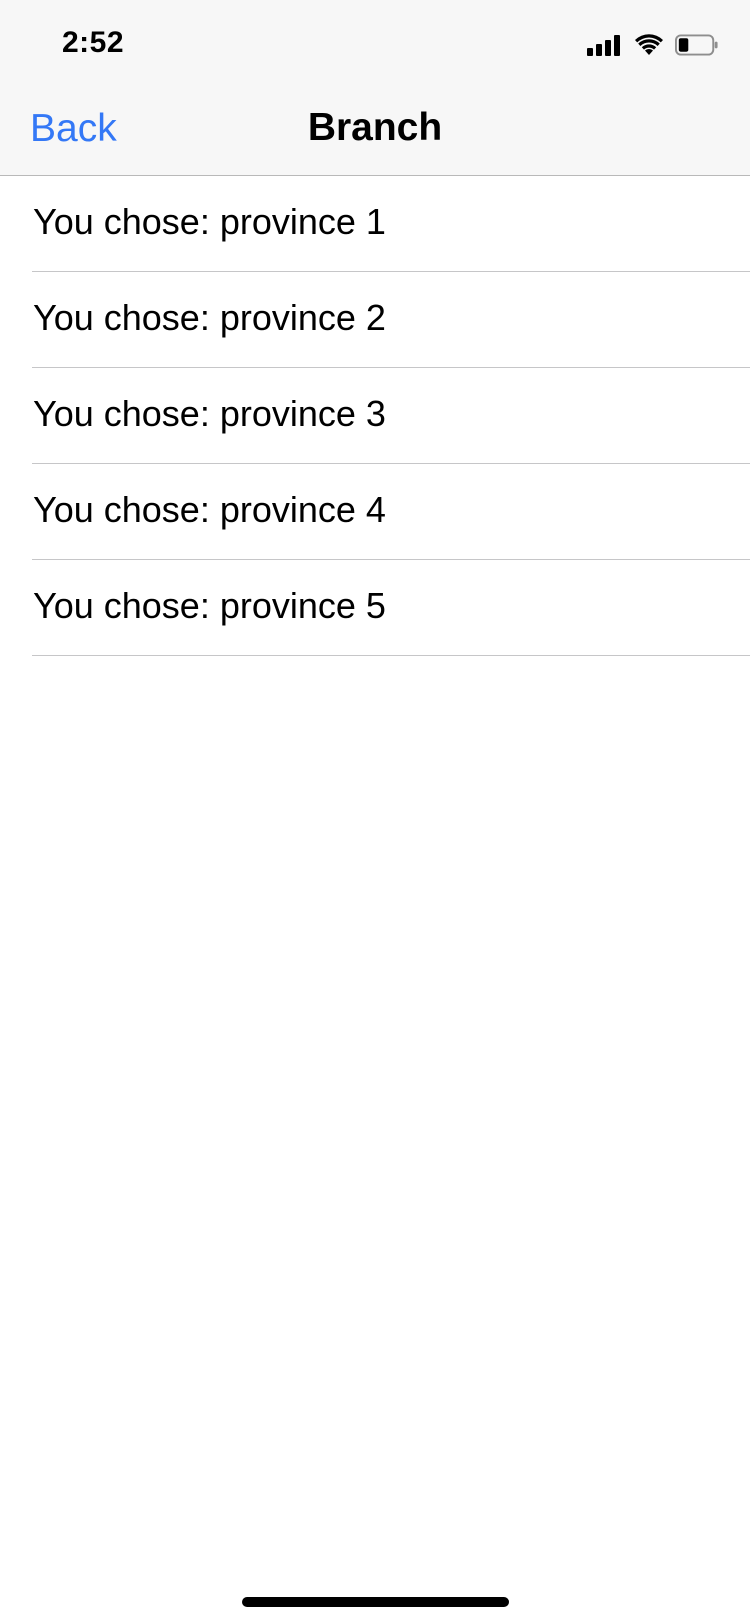  What do you see at coordinates (209, 509) in the screenshot?
I see `list-item-label: You chose: province 4` at bounding box center [209, 509].